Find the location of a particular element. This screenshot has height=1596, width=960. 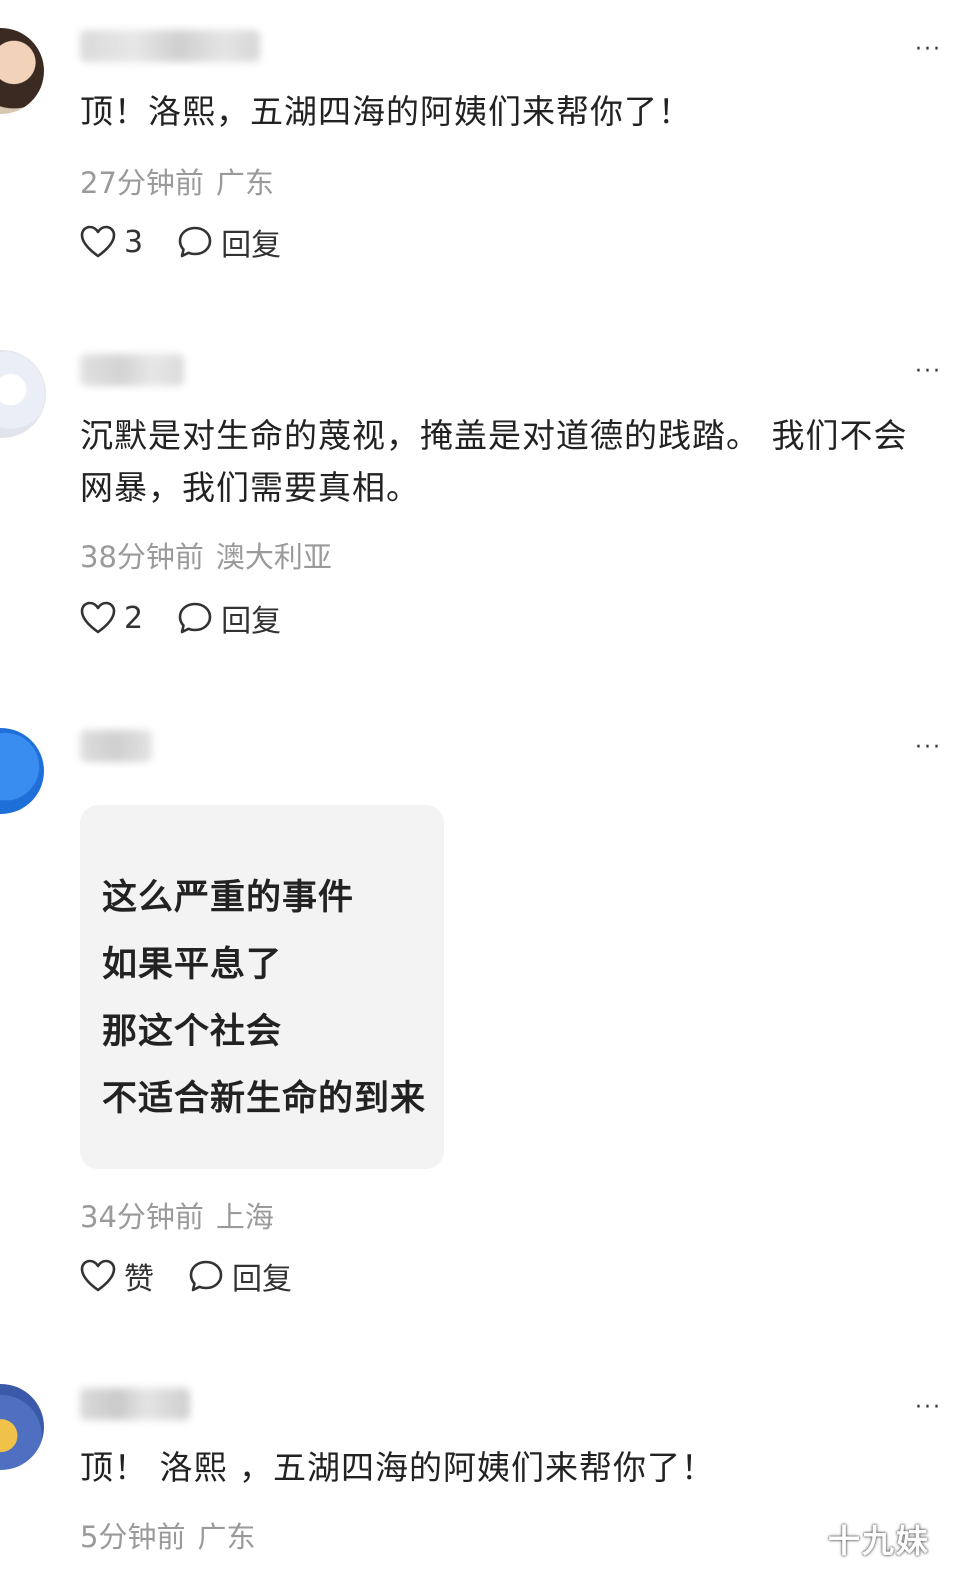

comment-actions: 3 回复 is located at coordinates (180, 242).